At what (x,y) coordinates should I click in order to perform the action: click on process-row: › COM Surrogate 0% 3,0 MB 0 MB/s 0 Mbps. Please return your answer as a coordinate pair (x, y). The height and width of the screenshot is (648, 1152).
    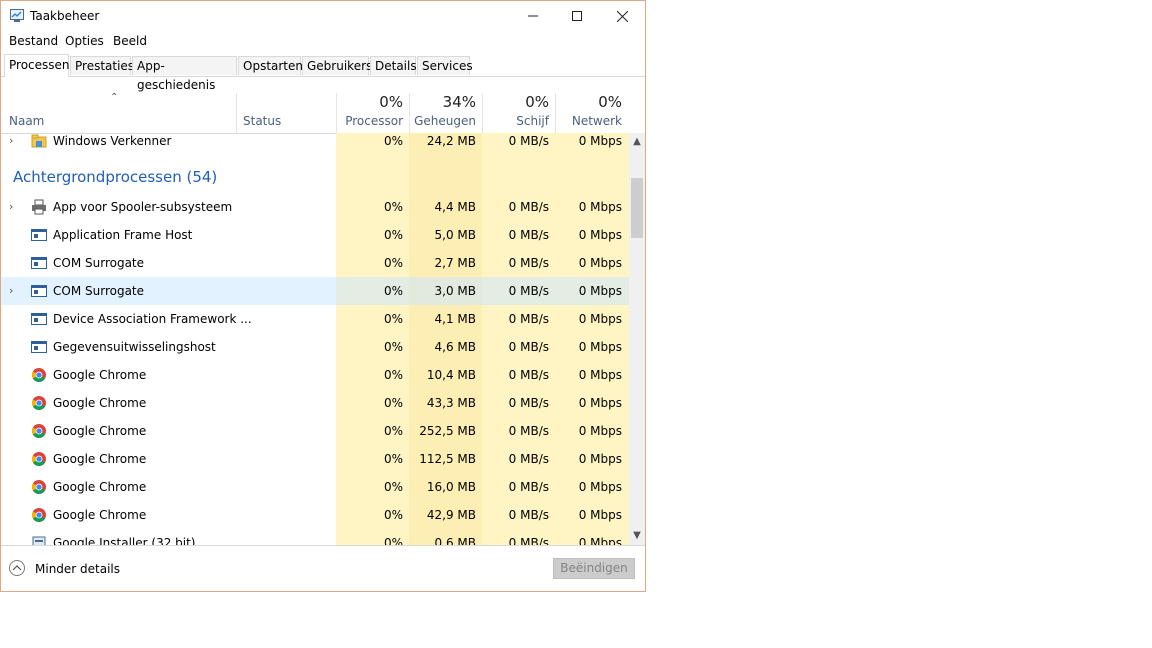
    Looking at the image, I should click on (315, 291).